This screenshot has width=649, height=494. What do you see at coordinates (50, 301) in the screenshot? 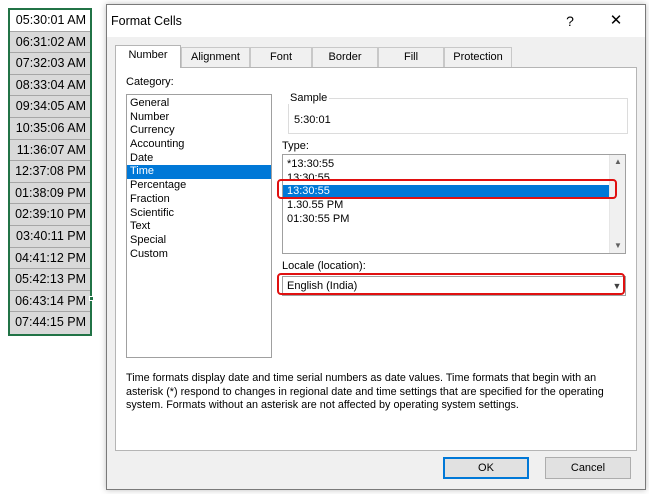
I see `spreadsheet-cell: 06:43:14 PM` at bounding box center [50, 301].